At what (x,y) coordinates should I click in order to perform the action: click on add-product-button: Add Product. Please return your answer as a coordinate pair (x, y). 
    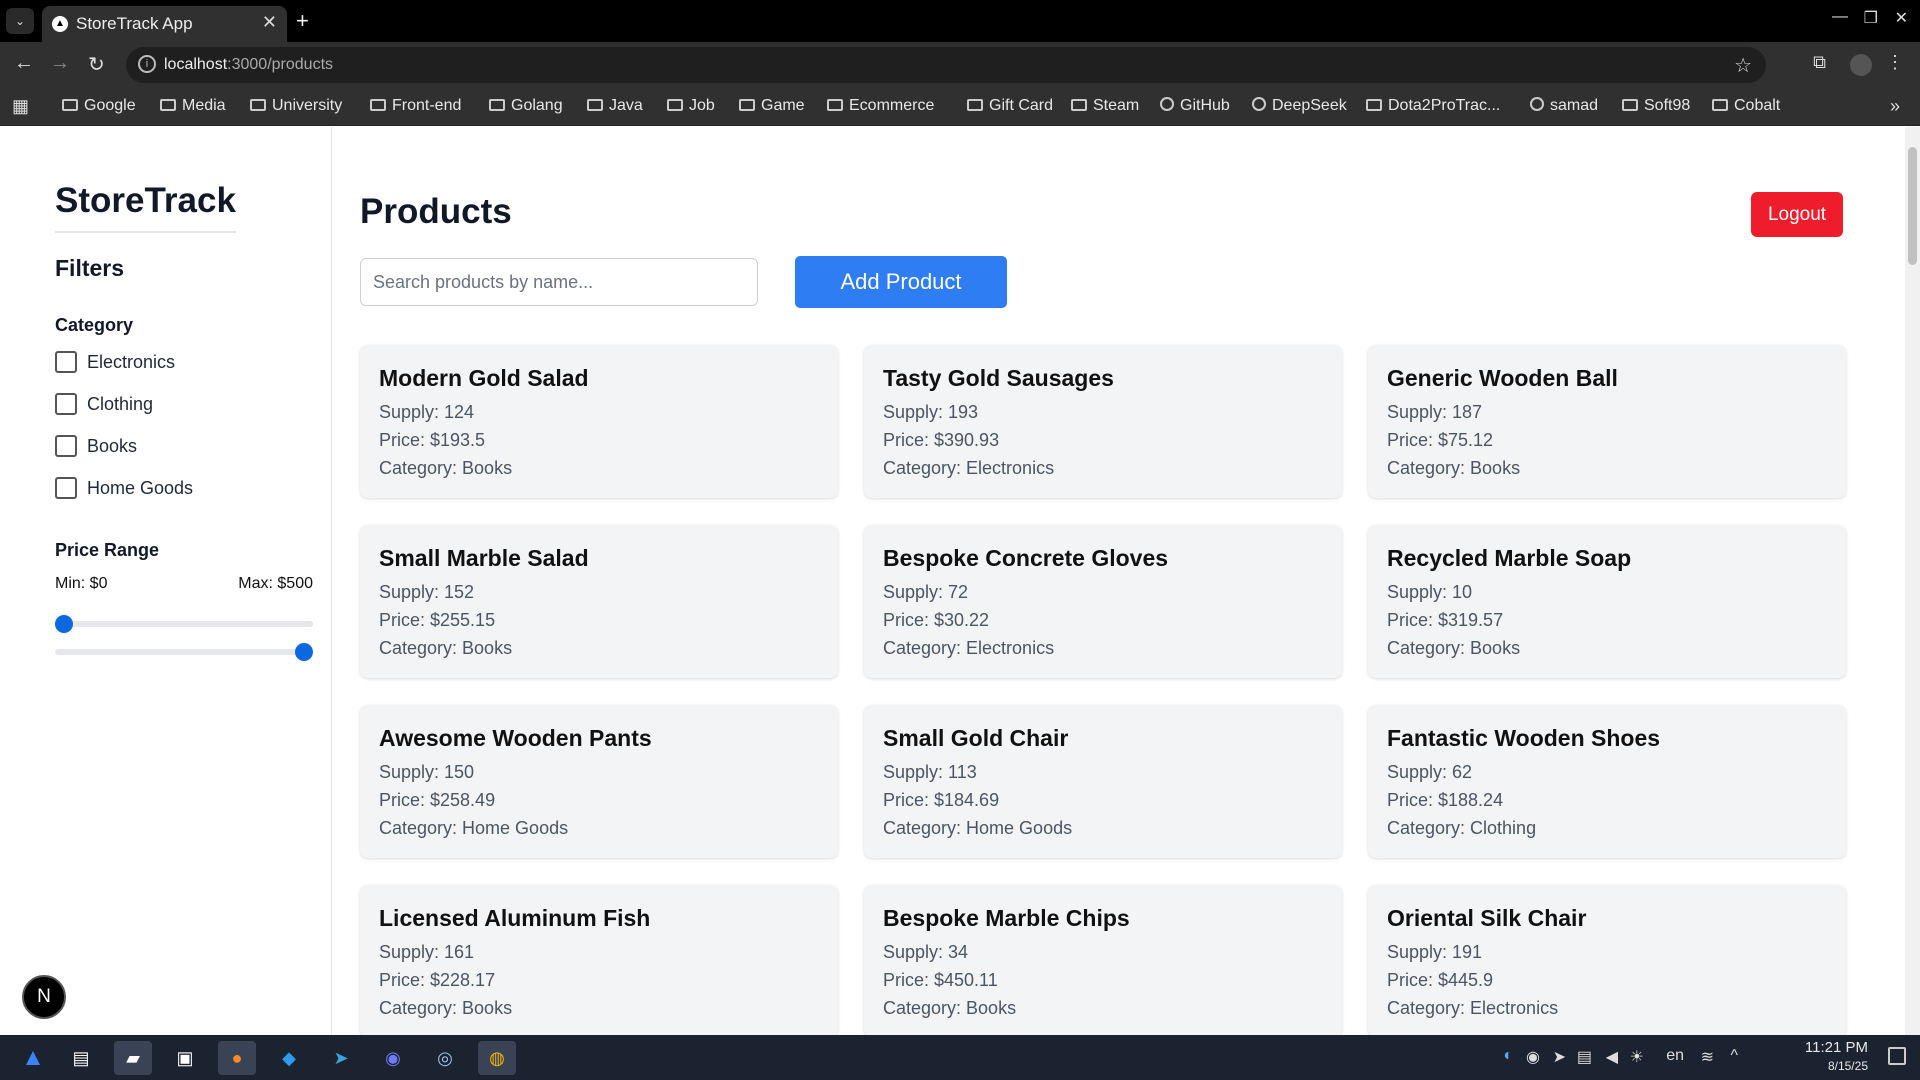
    Looking at the image, I should click on (901, 282).